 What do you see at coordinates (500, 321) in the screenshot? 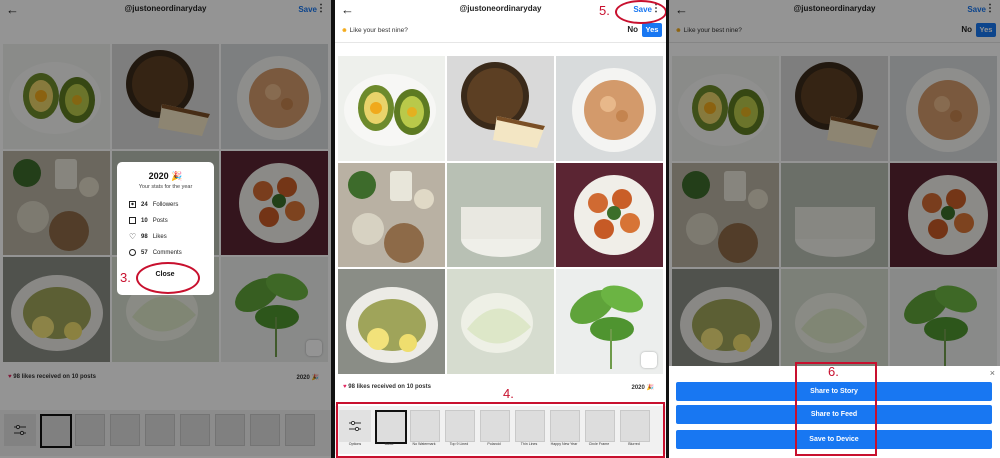
I see `grid-photo-fennel` at bounding box center [500, 321].